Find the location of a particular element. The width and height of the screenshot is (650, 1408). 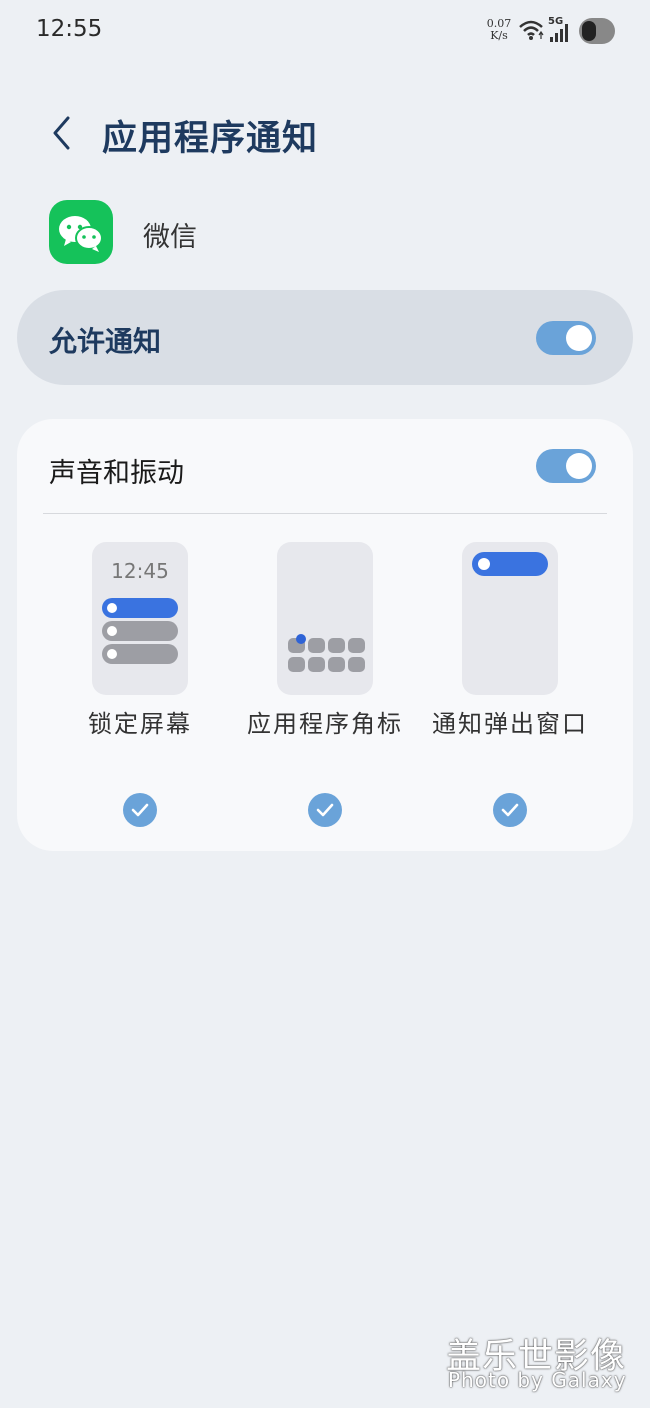

status-bar: 12:55 0.07 K/s 5G is located at coordinates (325, 31).